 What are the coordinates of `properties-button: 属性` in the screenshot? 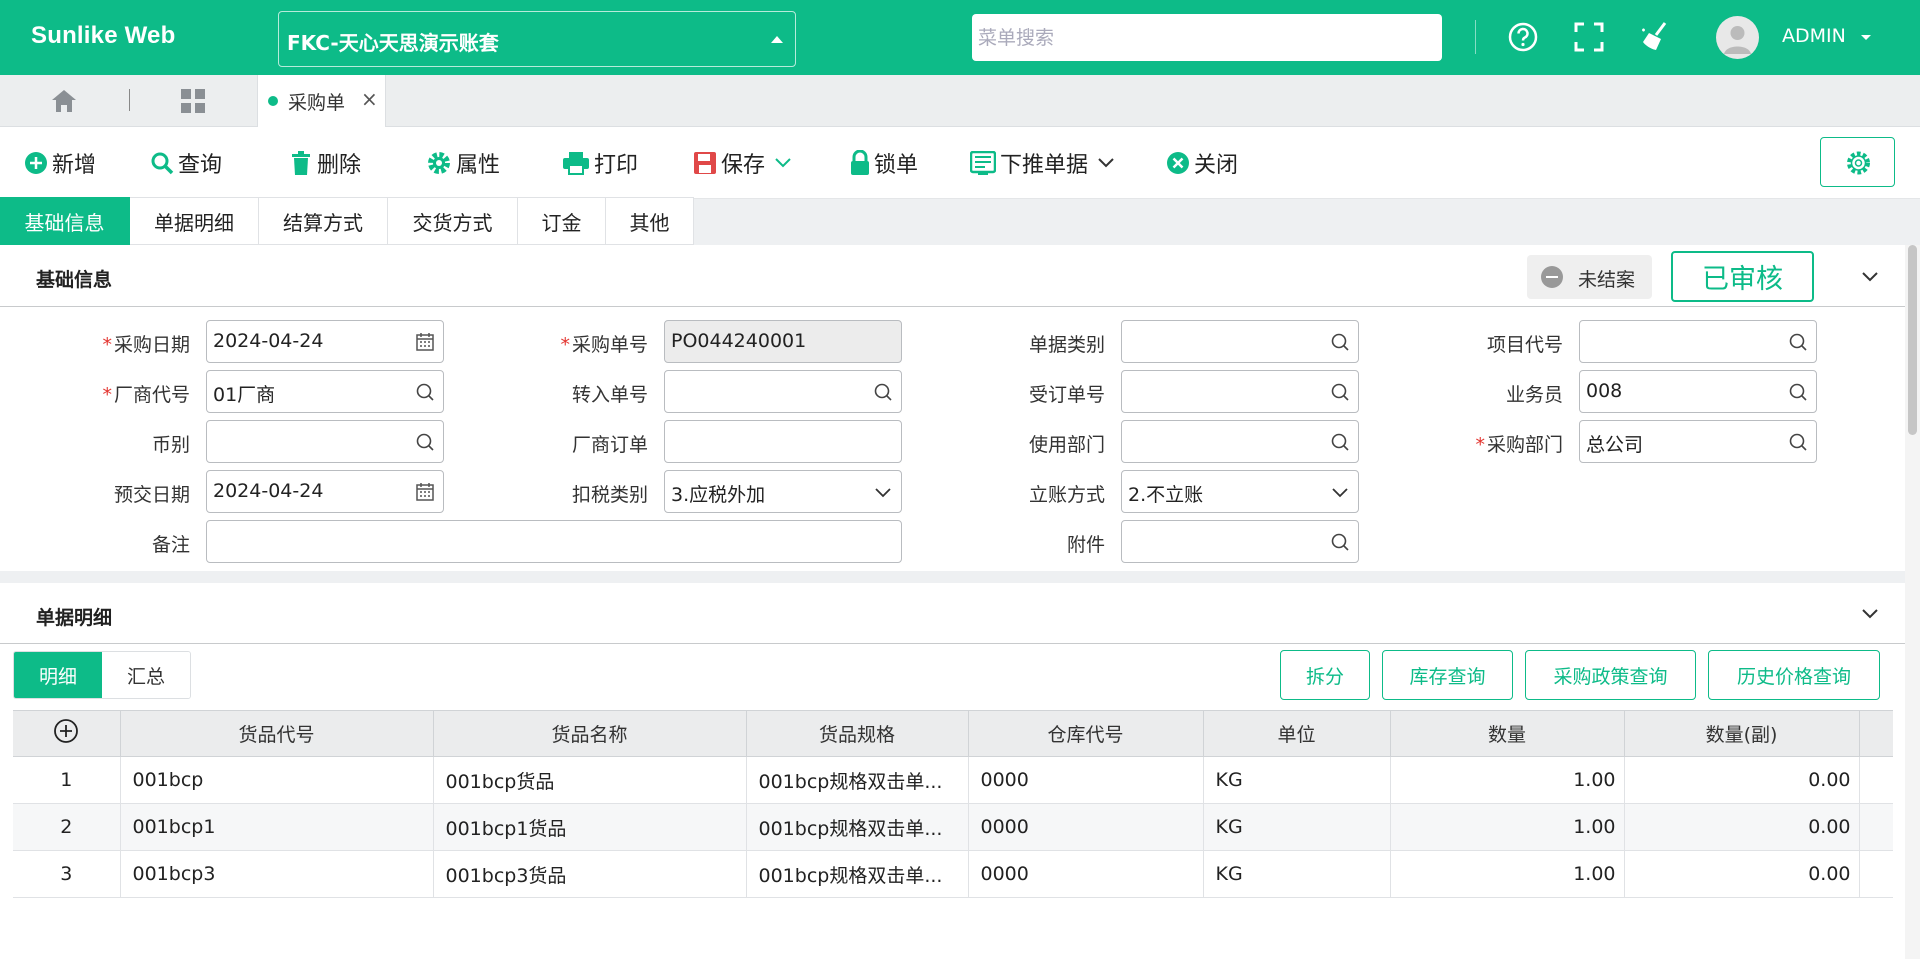 It's located at (463, 163).